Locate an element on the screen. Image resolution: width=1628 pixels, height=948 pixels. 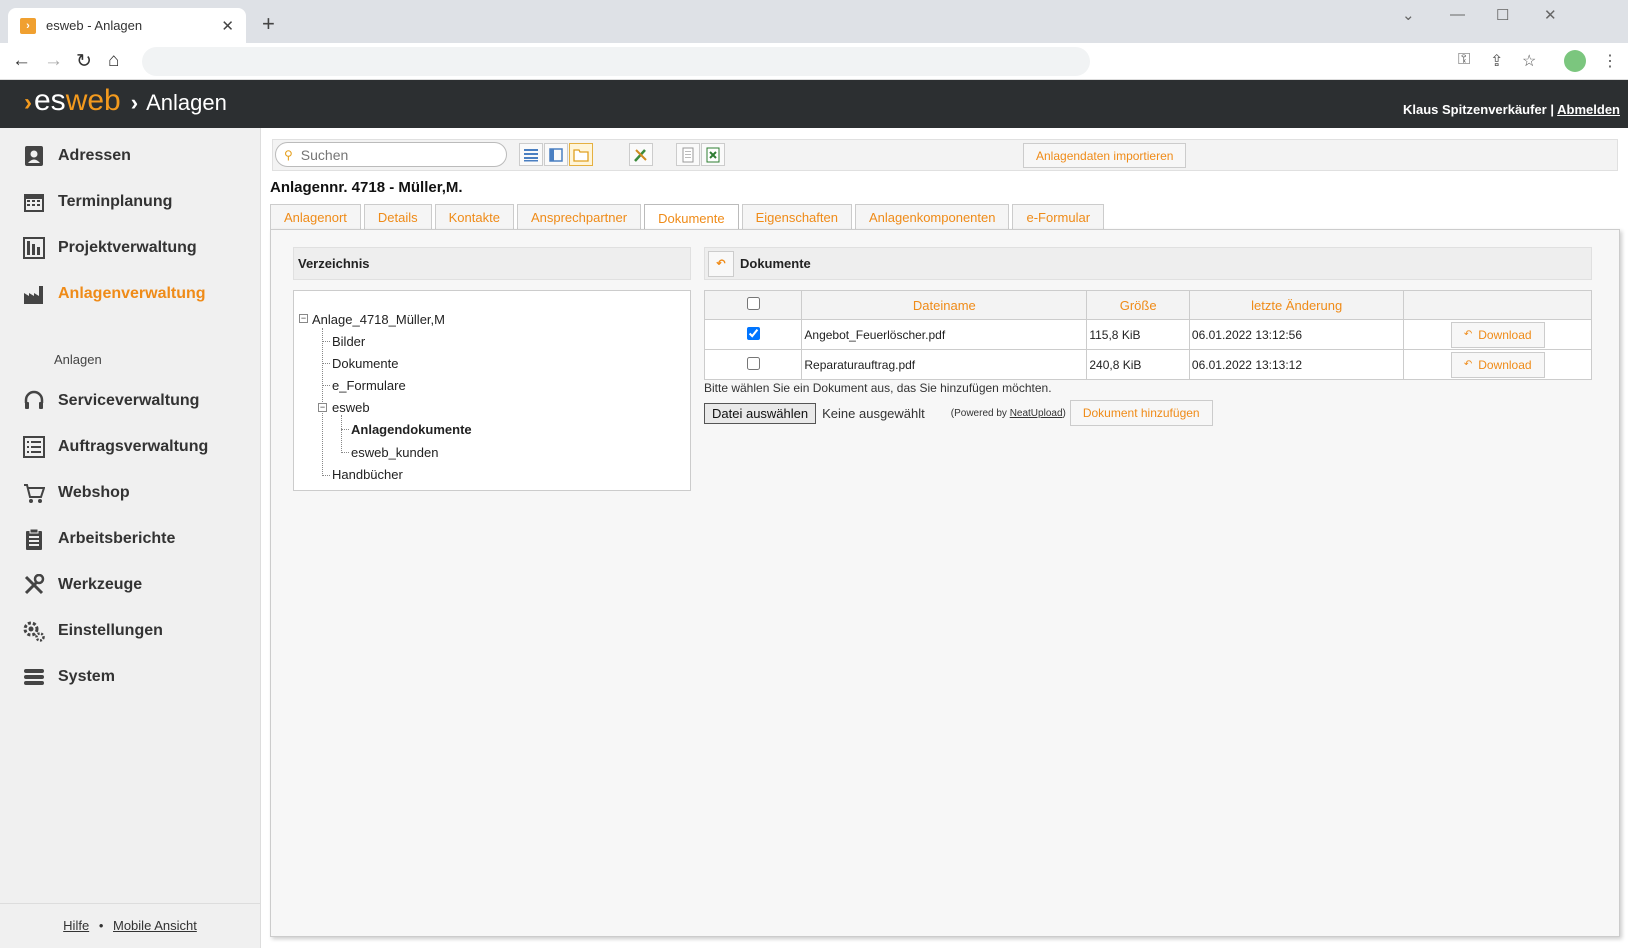
edit-button is located at coordinates (641, 154).